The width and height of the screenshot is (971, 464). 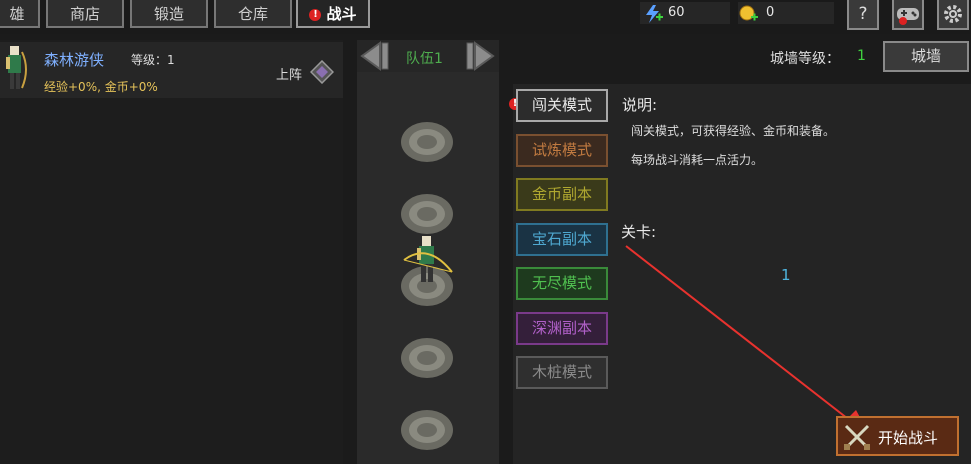 I want to click on gold-counter: 0, so click(x=786, y=13).